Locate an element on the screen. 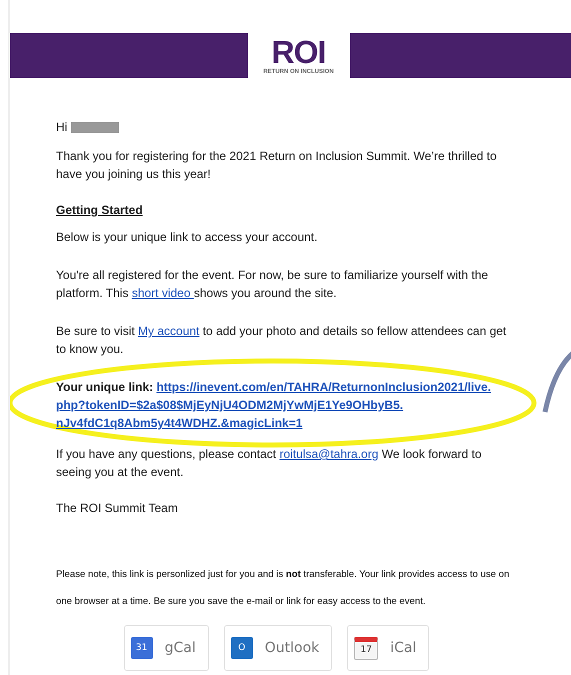  section-heading: Getting Started is located at coordinates (100, 210).